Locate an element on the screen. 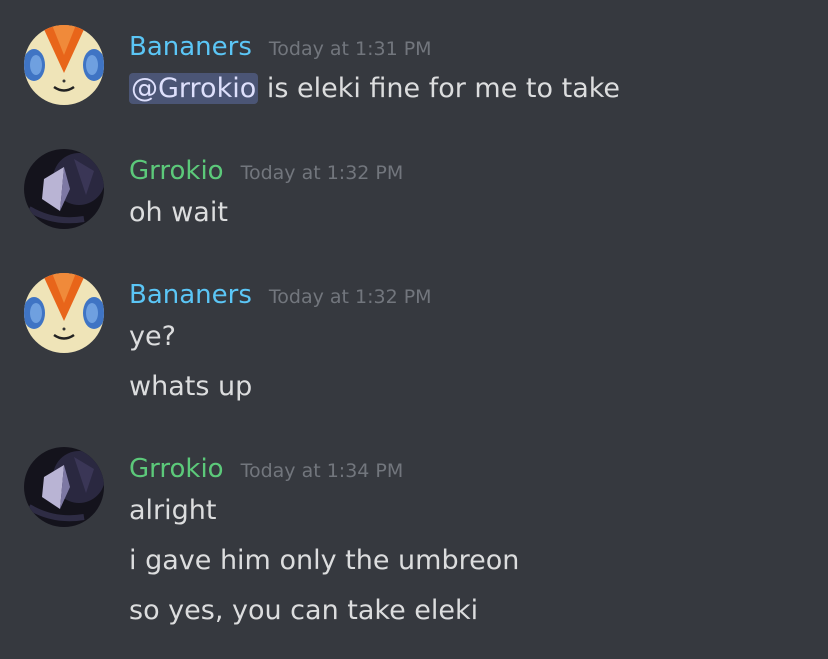 Image resolution: width=828 pixels, height=659 pixels. message-header: Bananers Today at 1:31 PM is located at coordinates (280, 47).